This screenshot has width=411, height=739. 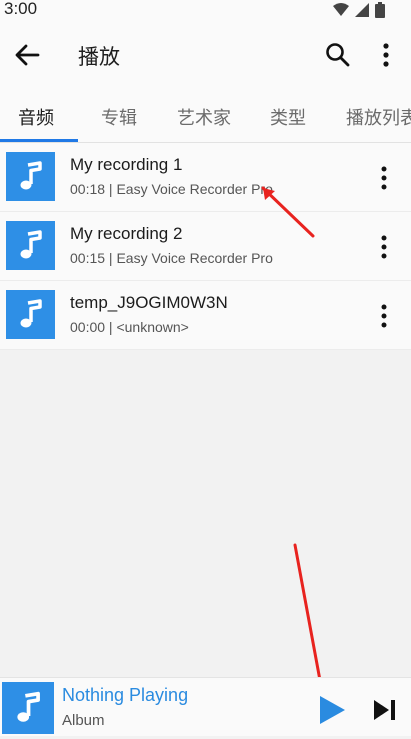 What do you see at coordinates (27, 55) in the screenshot?
I see `back-arrow-icon` at bounding box center [27, 55].